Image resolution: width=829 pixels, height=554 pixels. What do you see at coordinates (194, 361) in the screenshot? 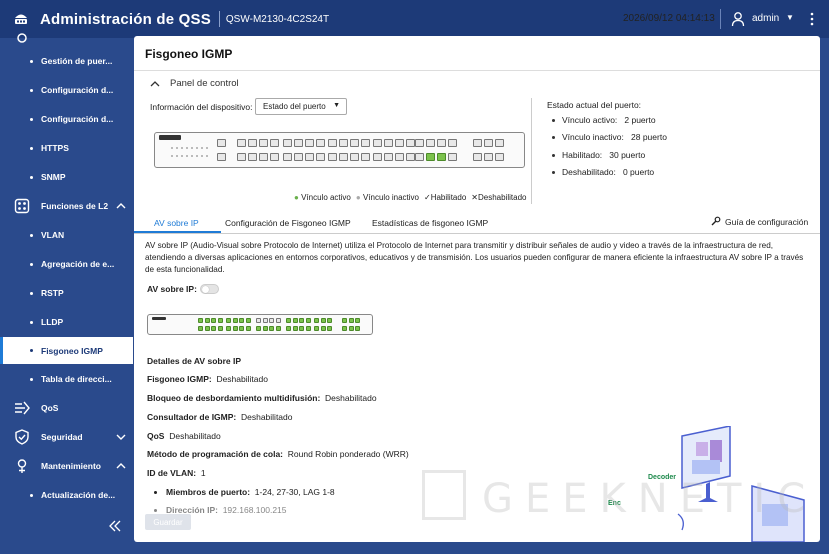
I see `av-details-title: Detalles de AV sobre IP` at bounding box center [194, 361].